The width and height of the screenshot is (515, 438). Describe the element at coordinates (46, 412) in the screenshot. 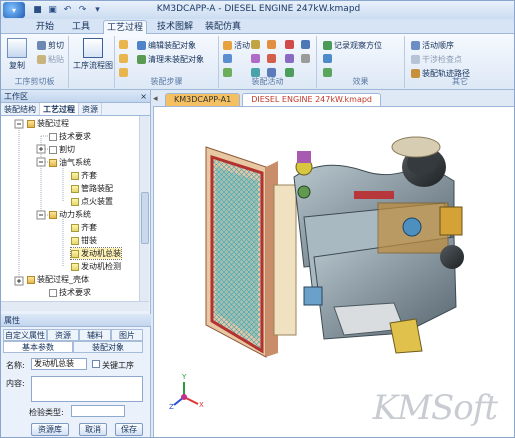

I see `inspection-type-label: 检验类型:` at that location.